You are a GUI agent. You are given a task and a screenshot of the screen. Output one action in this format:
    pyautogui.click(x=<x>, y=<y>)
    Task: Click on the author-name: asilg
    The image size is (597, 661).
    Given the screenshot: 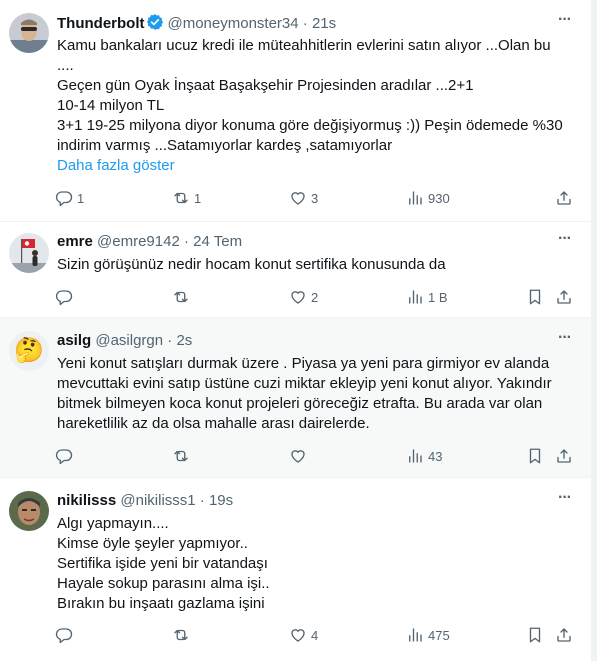 What is the action you would take?
    pyautogui.click(x=74, y=340)
    